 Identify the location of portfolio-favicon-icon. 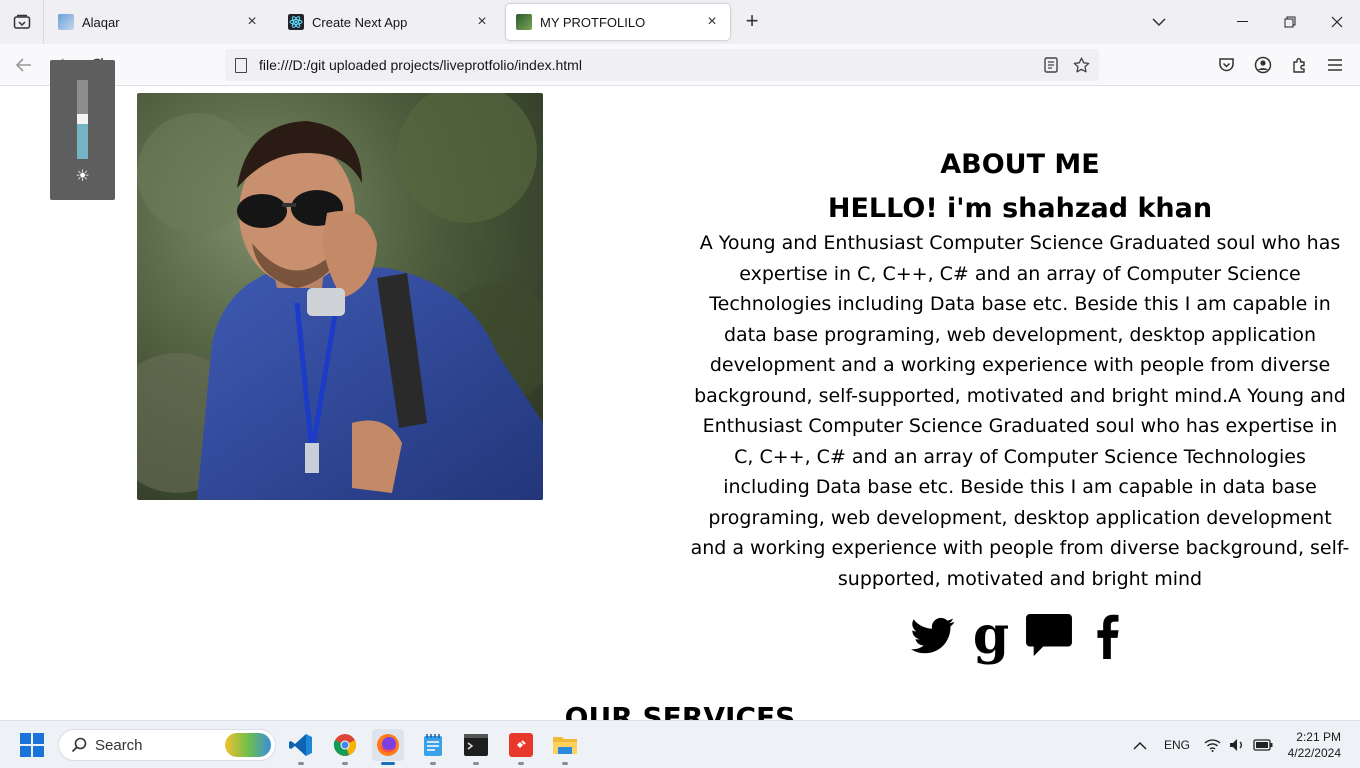
(524, 22).